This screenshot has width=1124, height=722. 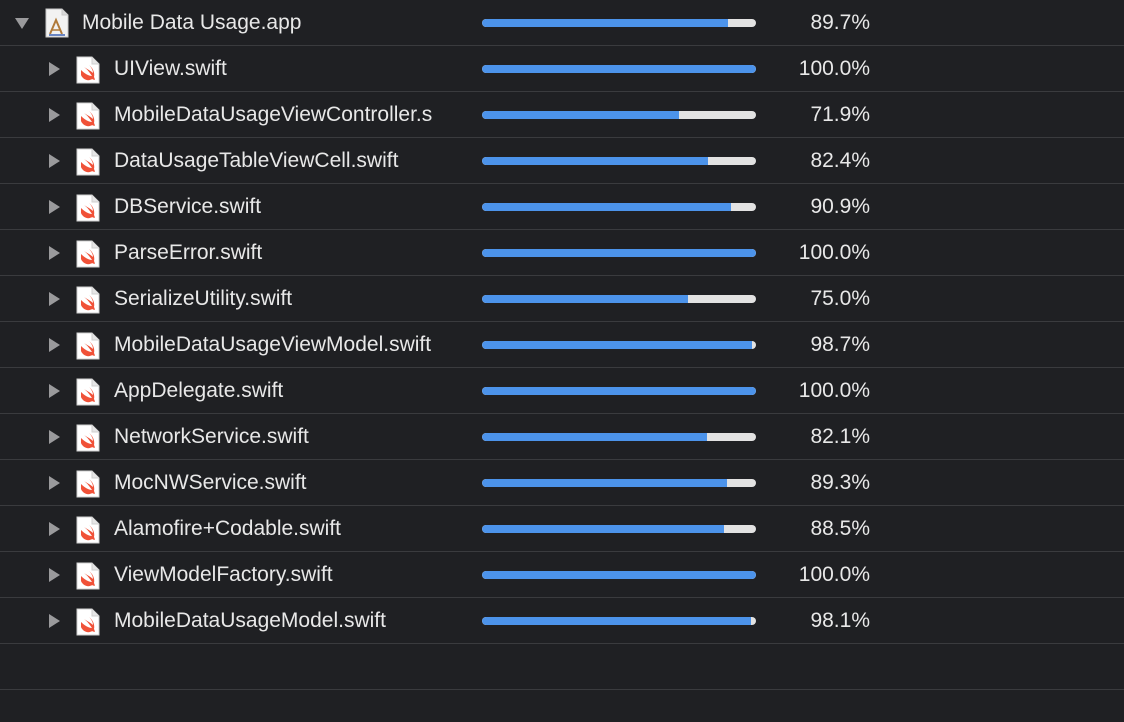 I want to click on disclosure-triangle-down-icon, so click(x=22, y=23).